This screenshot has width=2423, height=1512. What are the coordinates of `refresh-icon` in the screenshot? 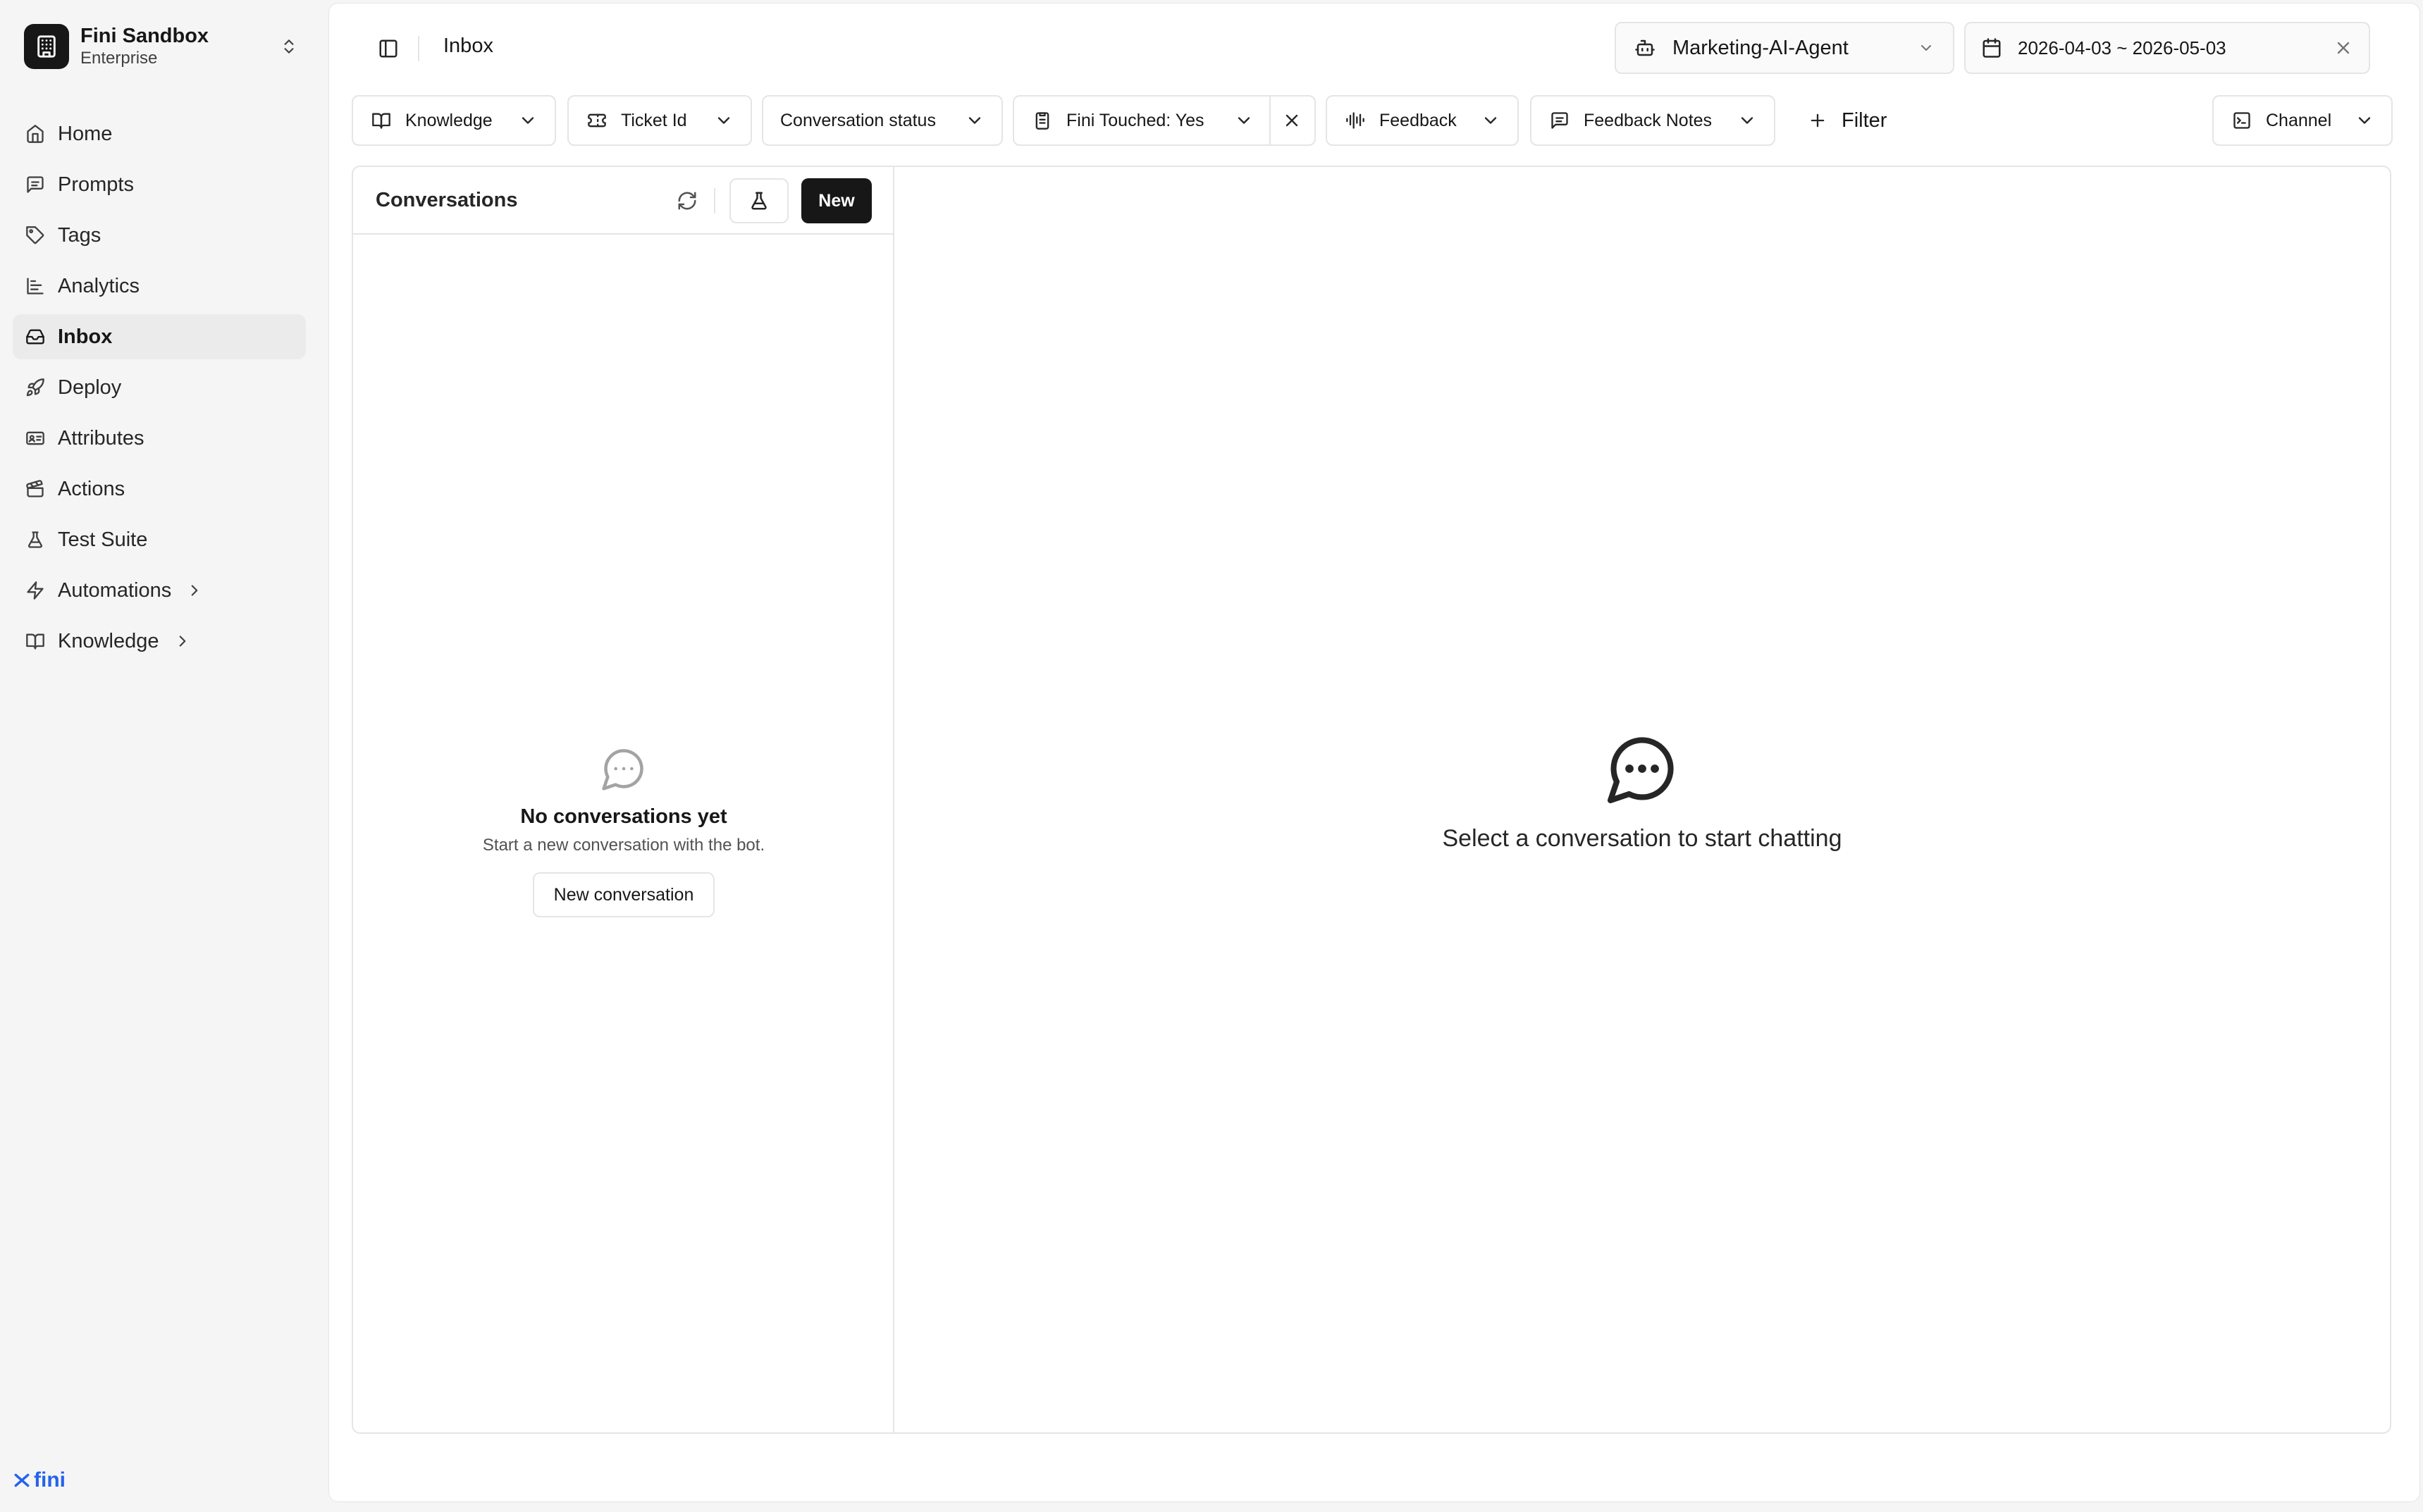 It's located at (688, 200).